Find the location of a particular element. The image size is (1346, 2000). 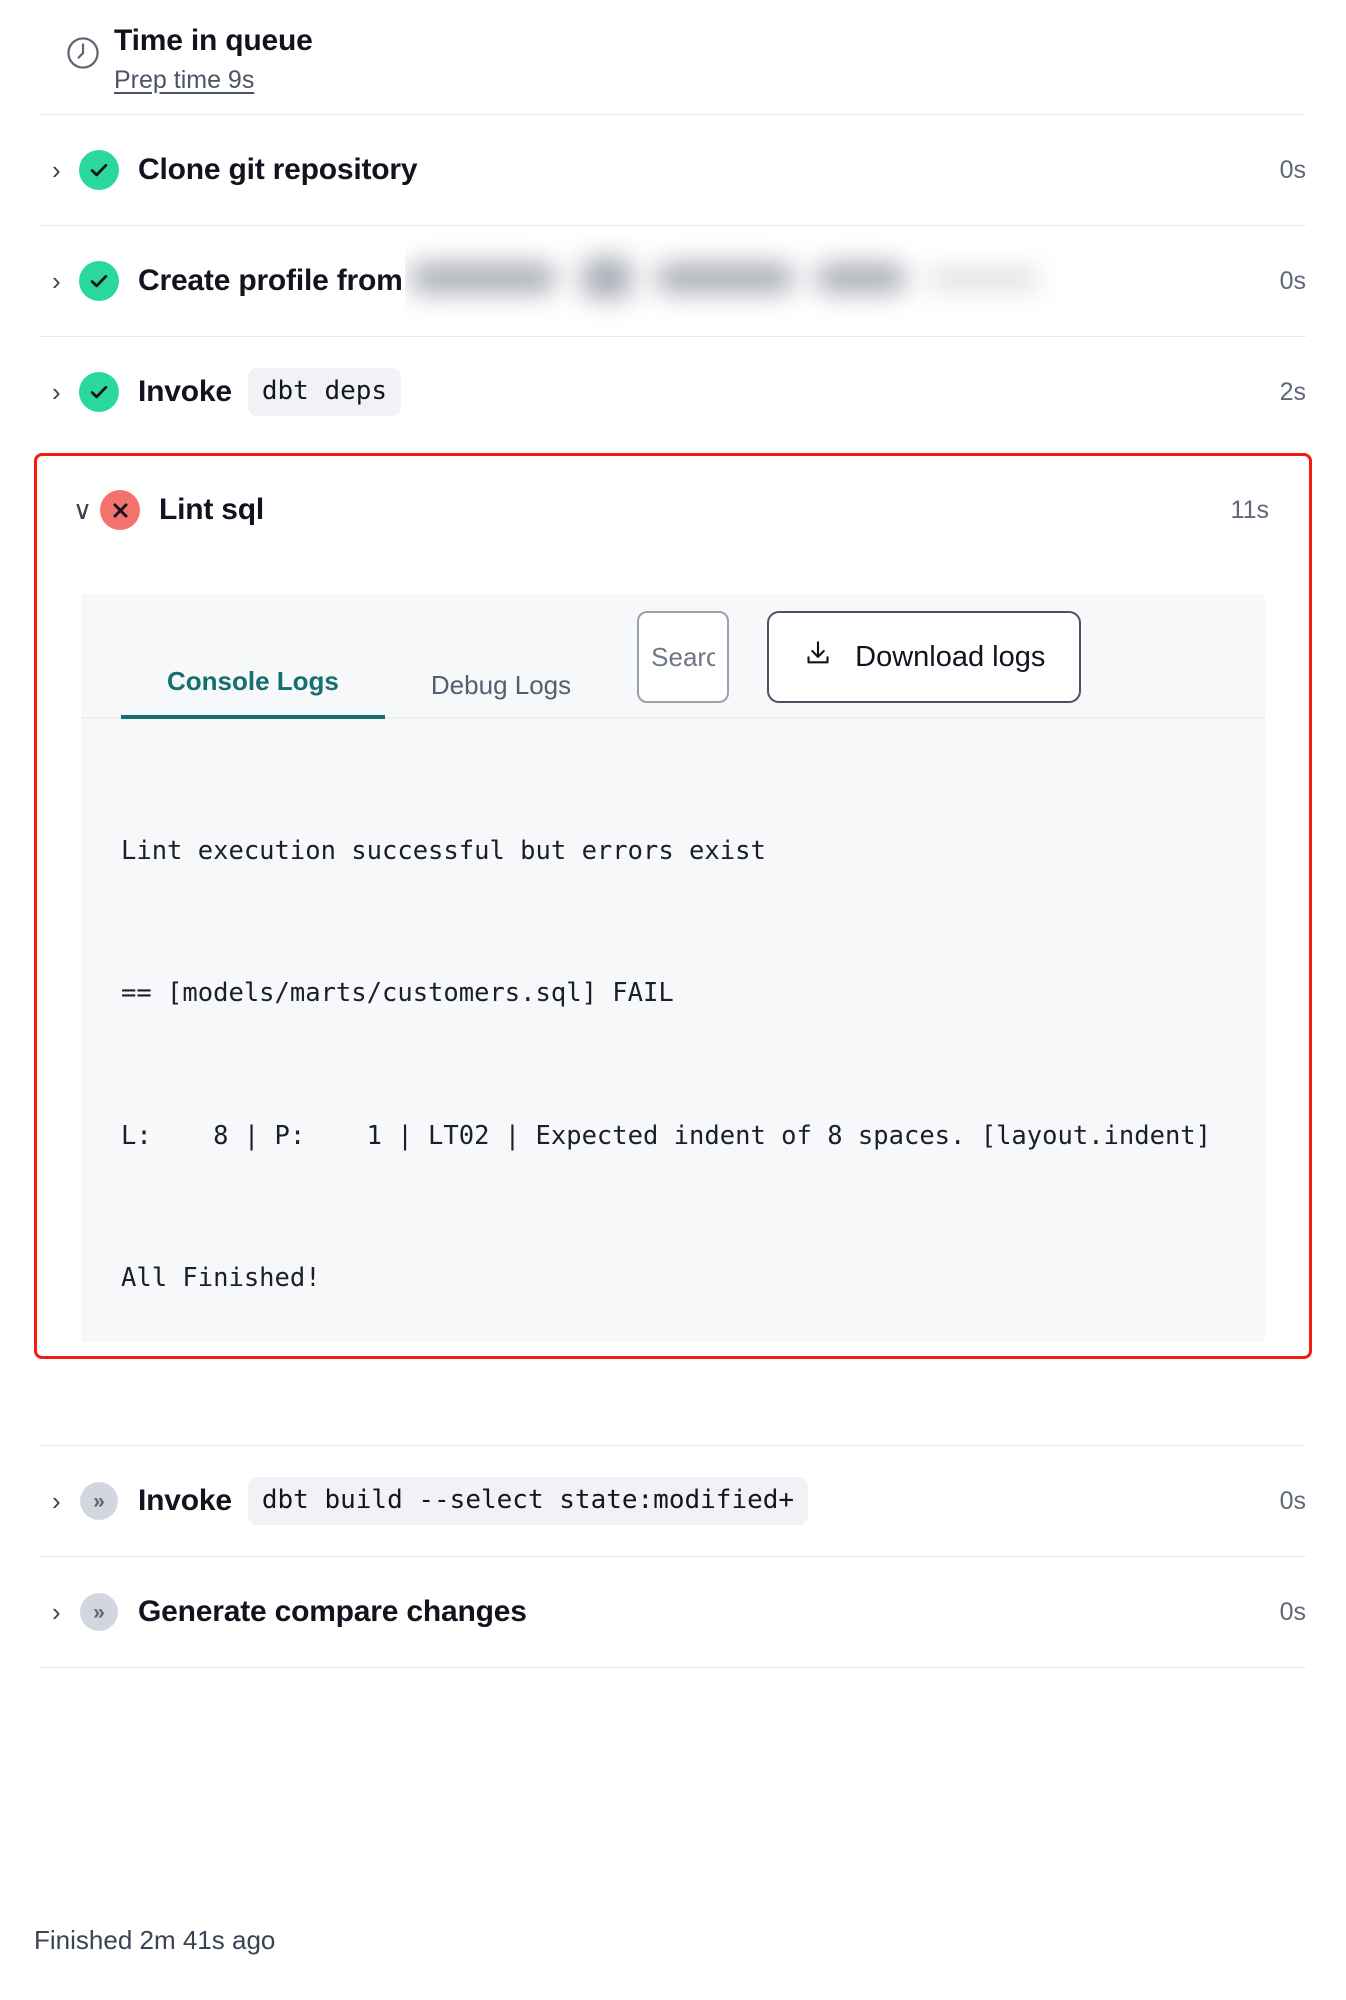

download-logs-button: Download logs is located at coordinates (924, 657).